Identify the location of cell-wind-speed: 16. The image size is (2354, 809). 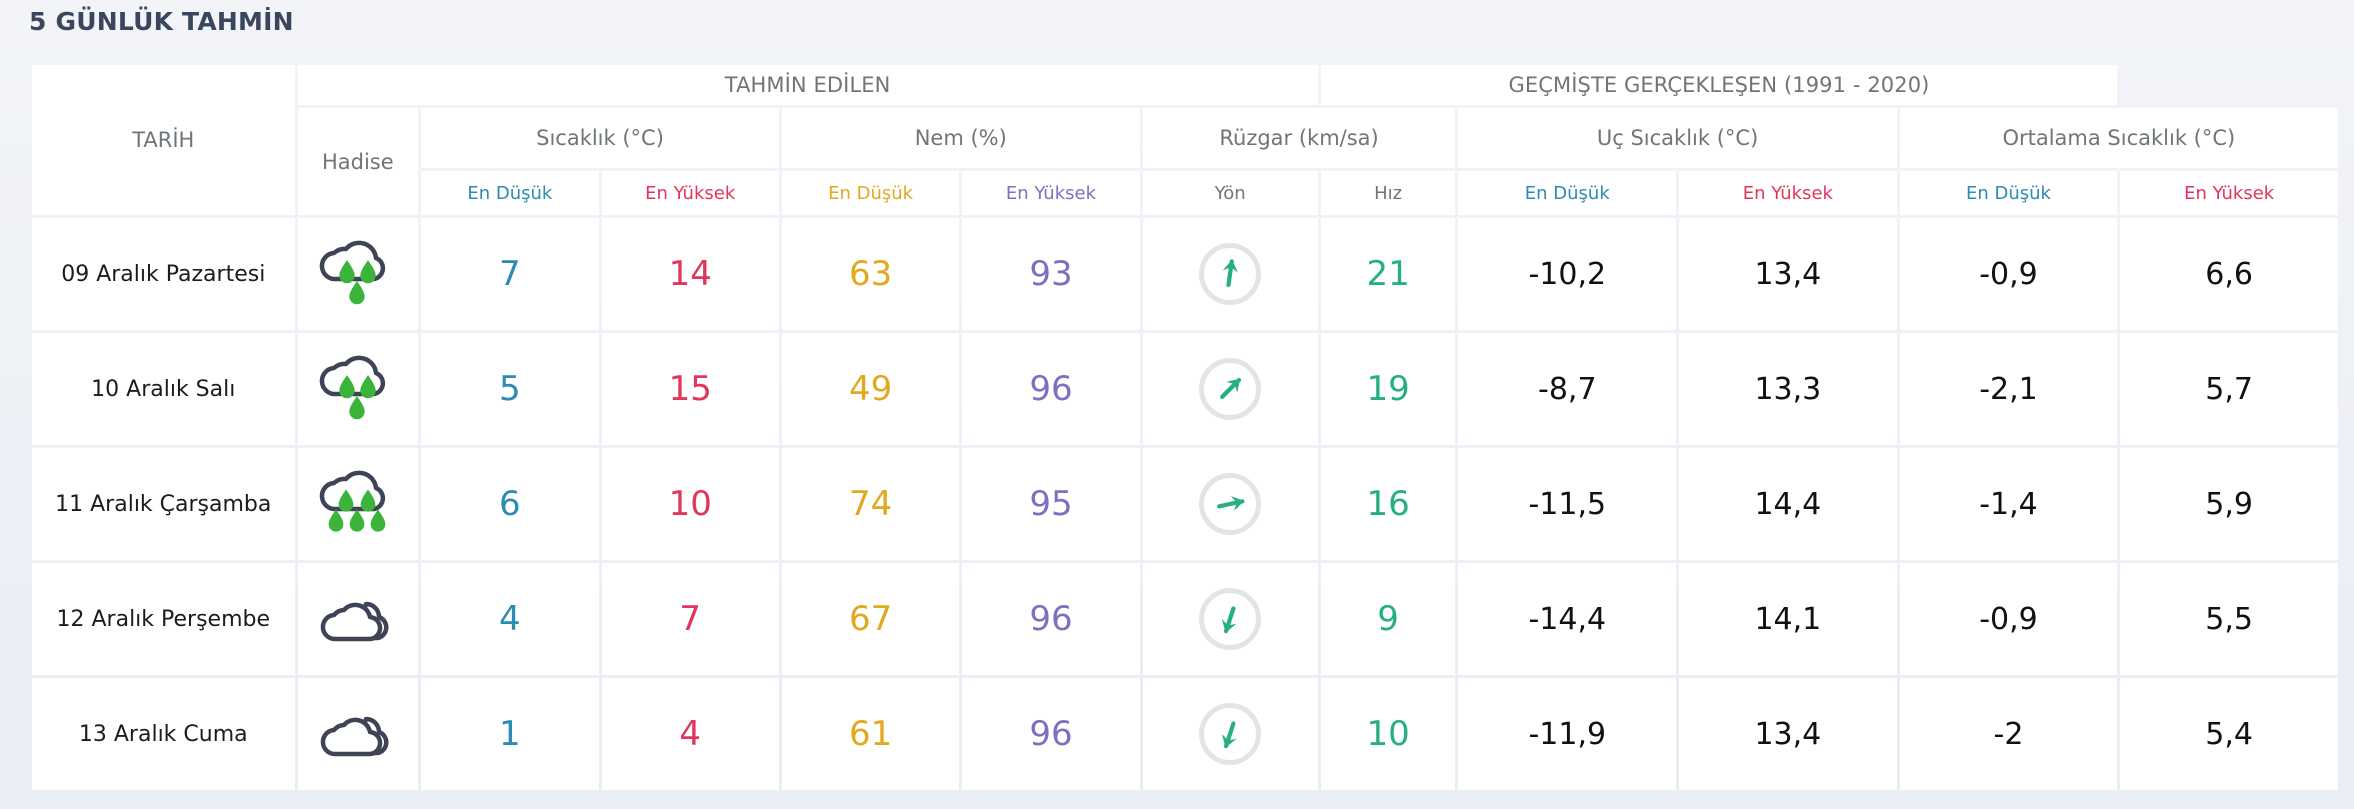
(1388, 504).